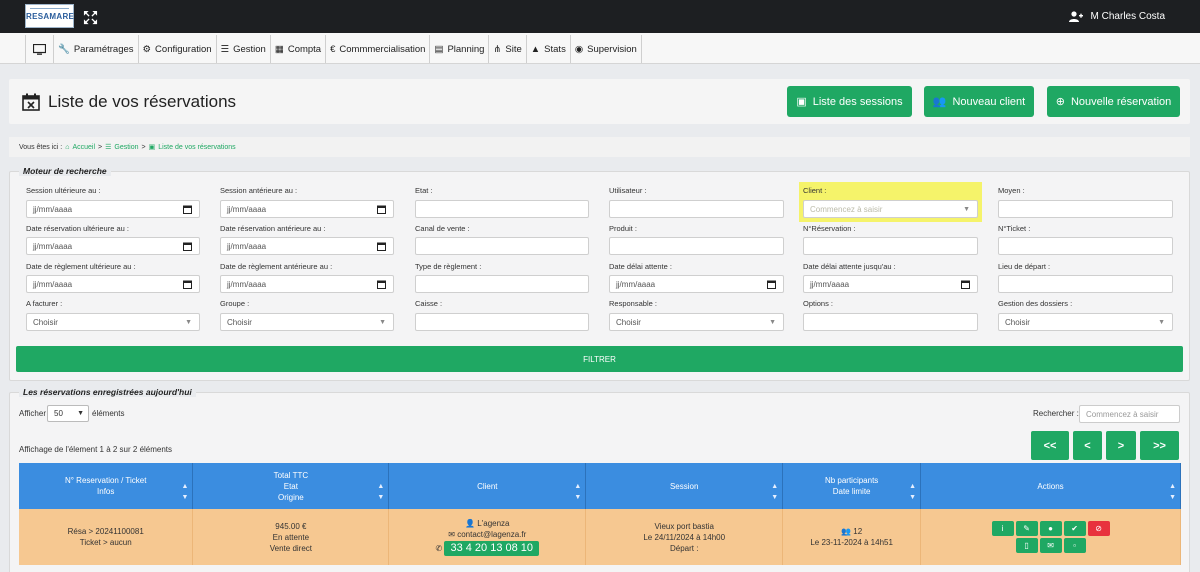 The height and width of the screenshot is (572, 1200). What do you see at coordinates (31, 102) in the screenshot?
I see `calendar-x-icon` at bounding box center [31, 102].